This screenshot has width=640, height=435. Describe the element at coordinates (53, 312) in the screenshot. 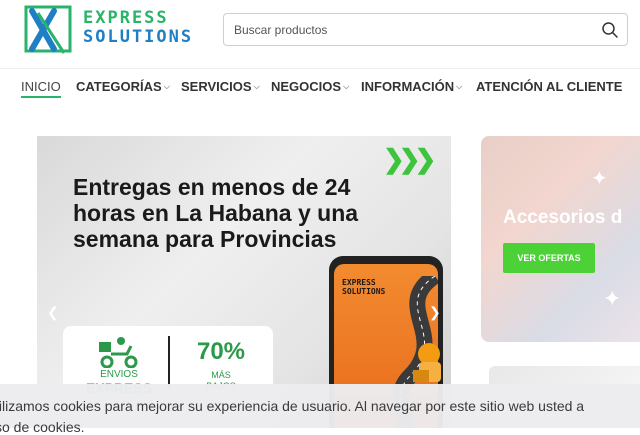

I see `chevron-left-icon: ❮` at that location.